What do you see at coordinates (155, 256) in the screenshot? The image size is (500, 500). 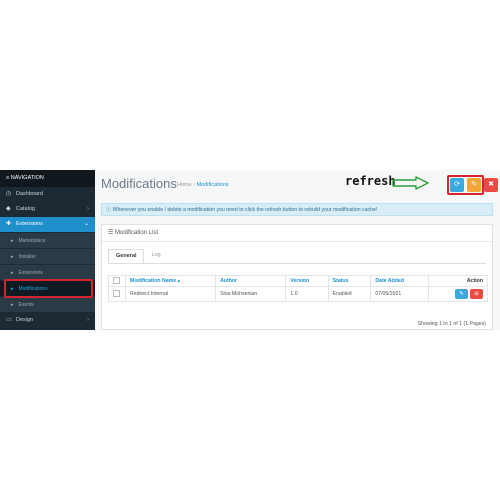 I see `tab-log: Log` at bounding box center [155, 256].